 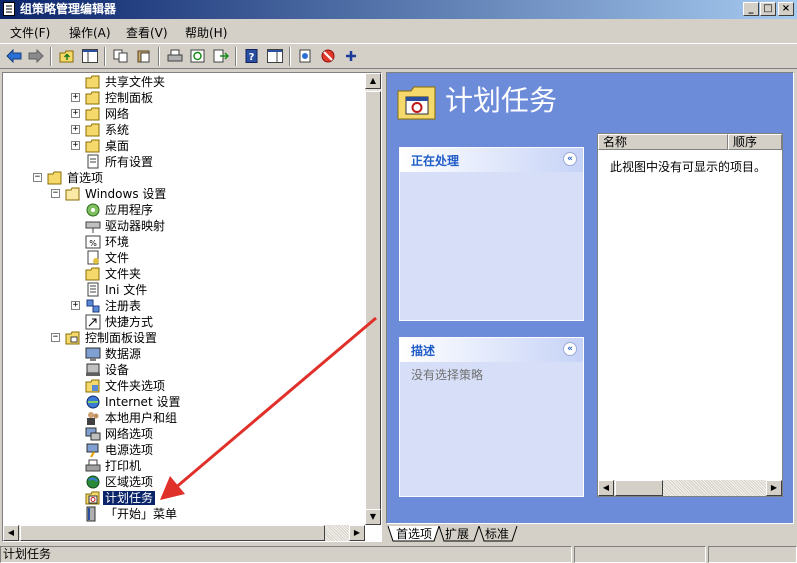 What do you see at coordinates (126, 194) in the screenshot?
I see `tree-item-label: Windows 设置` at bounding box center [126, 194].